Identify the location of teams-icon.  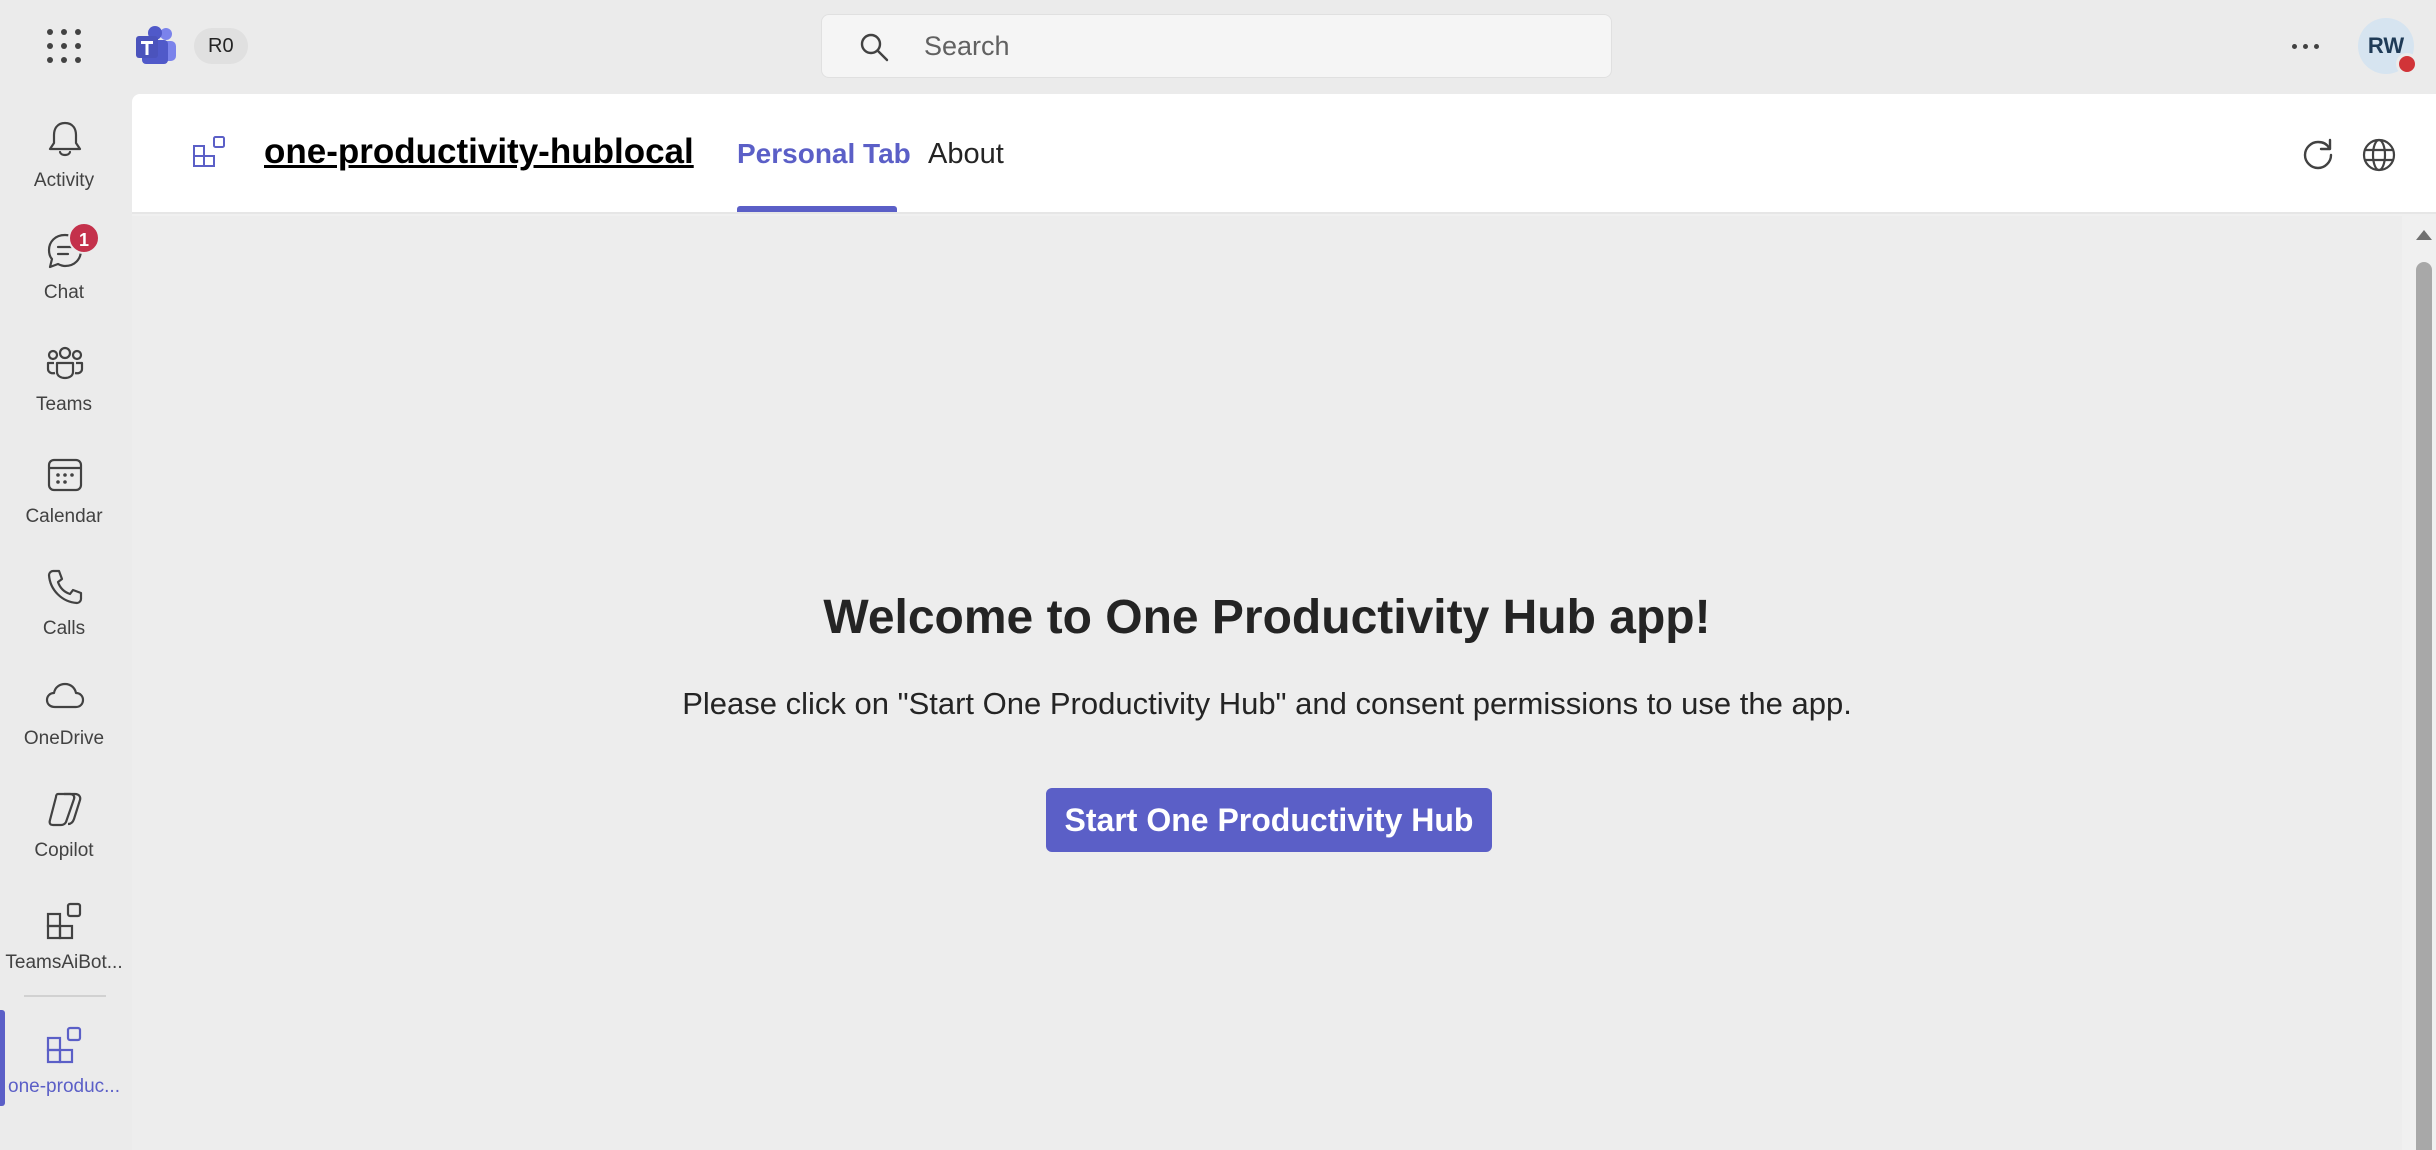
(65, 363).